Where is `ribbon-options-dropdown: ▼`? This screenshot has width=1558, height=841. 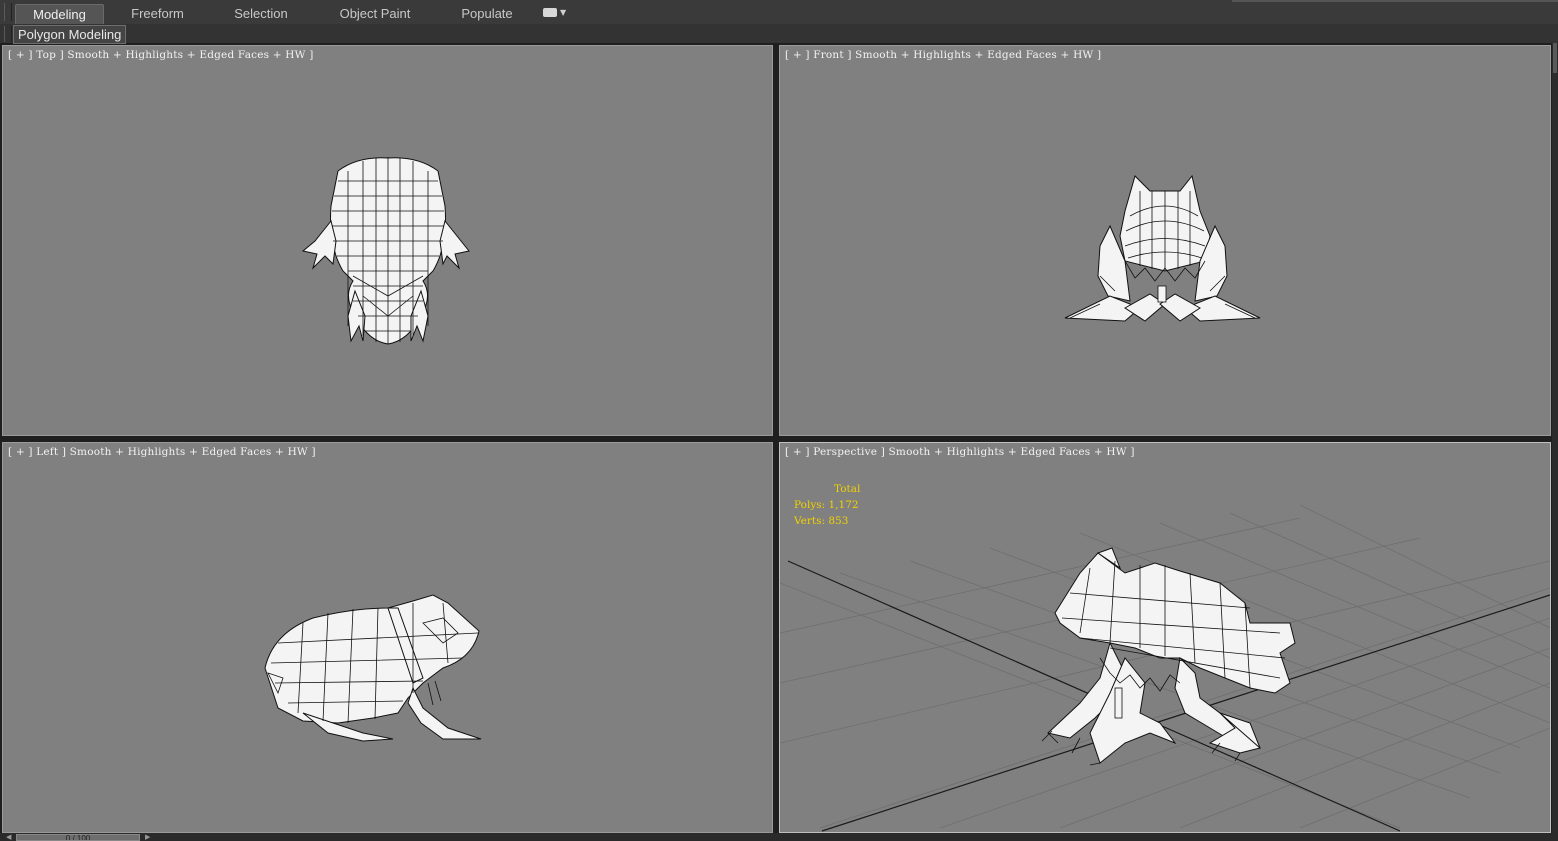 ribbon-options-dropdown: ▼ is located at coordinates (555, 13).